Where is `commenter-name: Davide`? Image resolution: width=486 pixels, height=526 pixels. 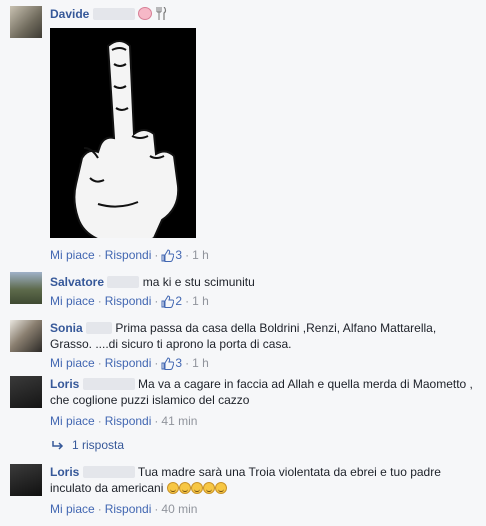 commenter-name: Davide is located at coordinates (69, 14).